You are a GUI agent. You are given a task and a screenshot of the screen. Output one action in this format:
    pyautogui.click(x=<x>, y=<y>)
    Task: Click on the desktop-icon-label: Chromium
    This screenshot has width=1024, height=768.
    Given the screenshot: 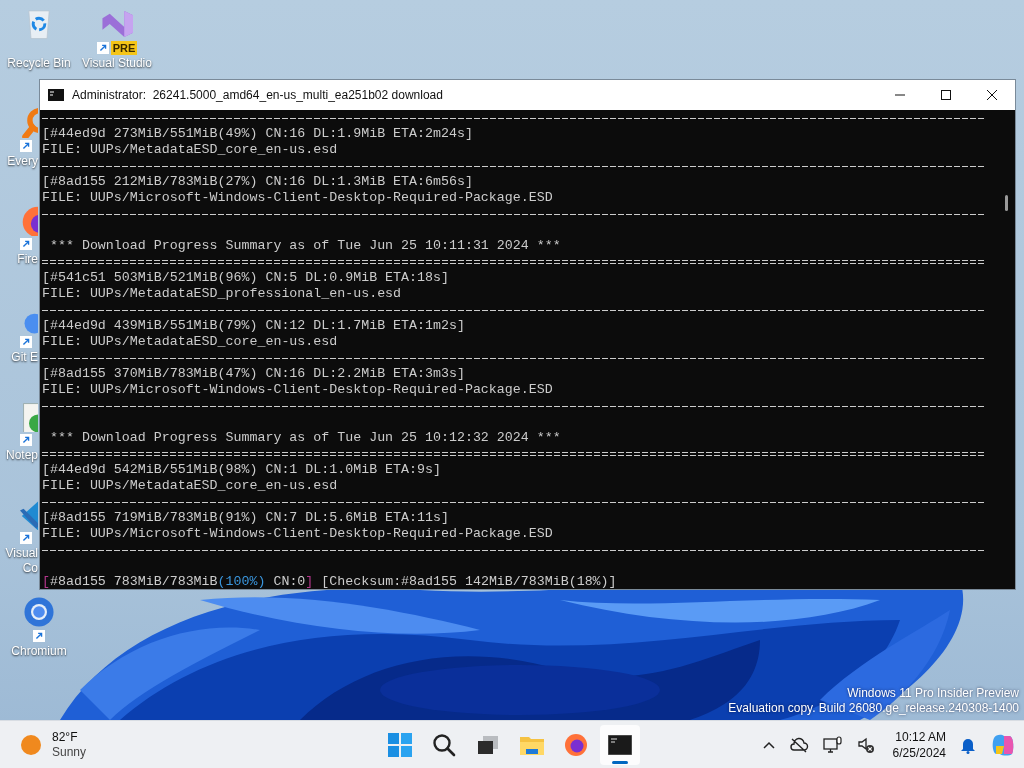 What is the action you would take?
    pyautogui.click(x=39, y=651)
    